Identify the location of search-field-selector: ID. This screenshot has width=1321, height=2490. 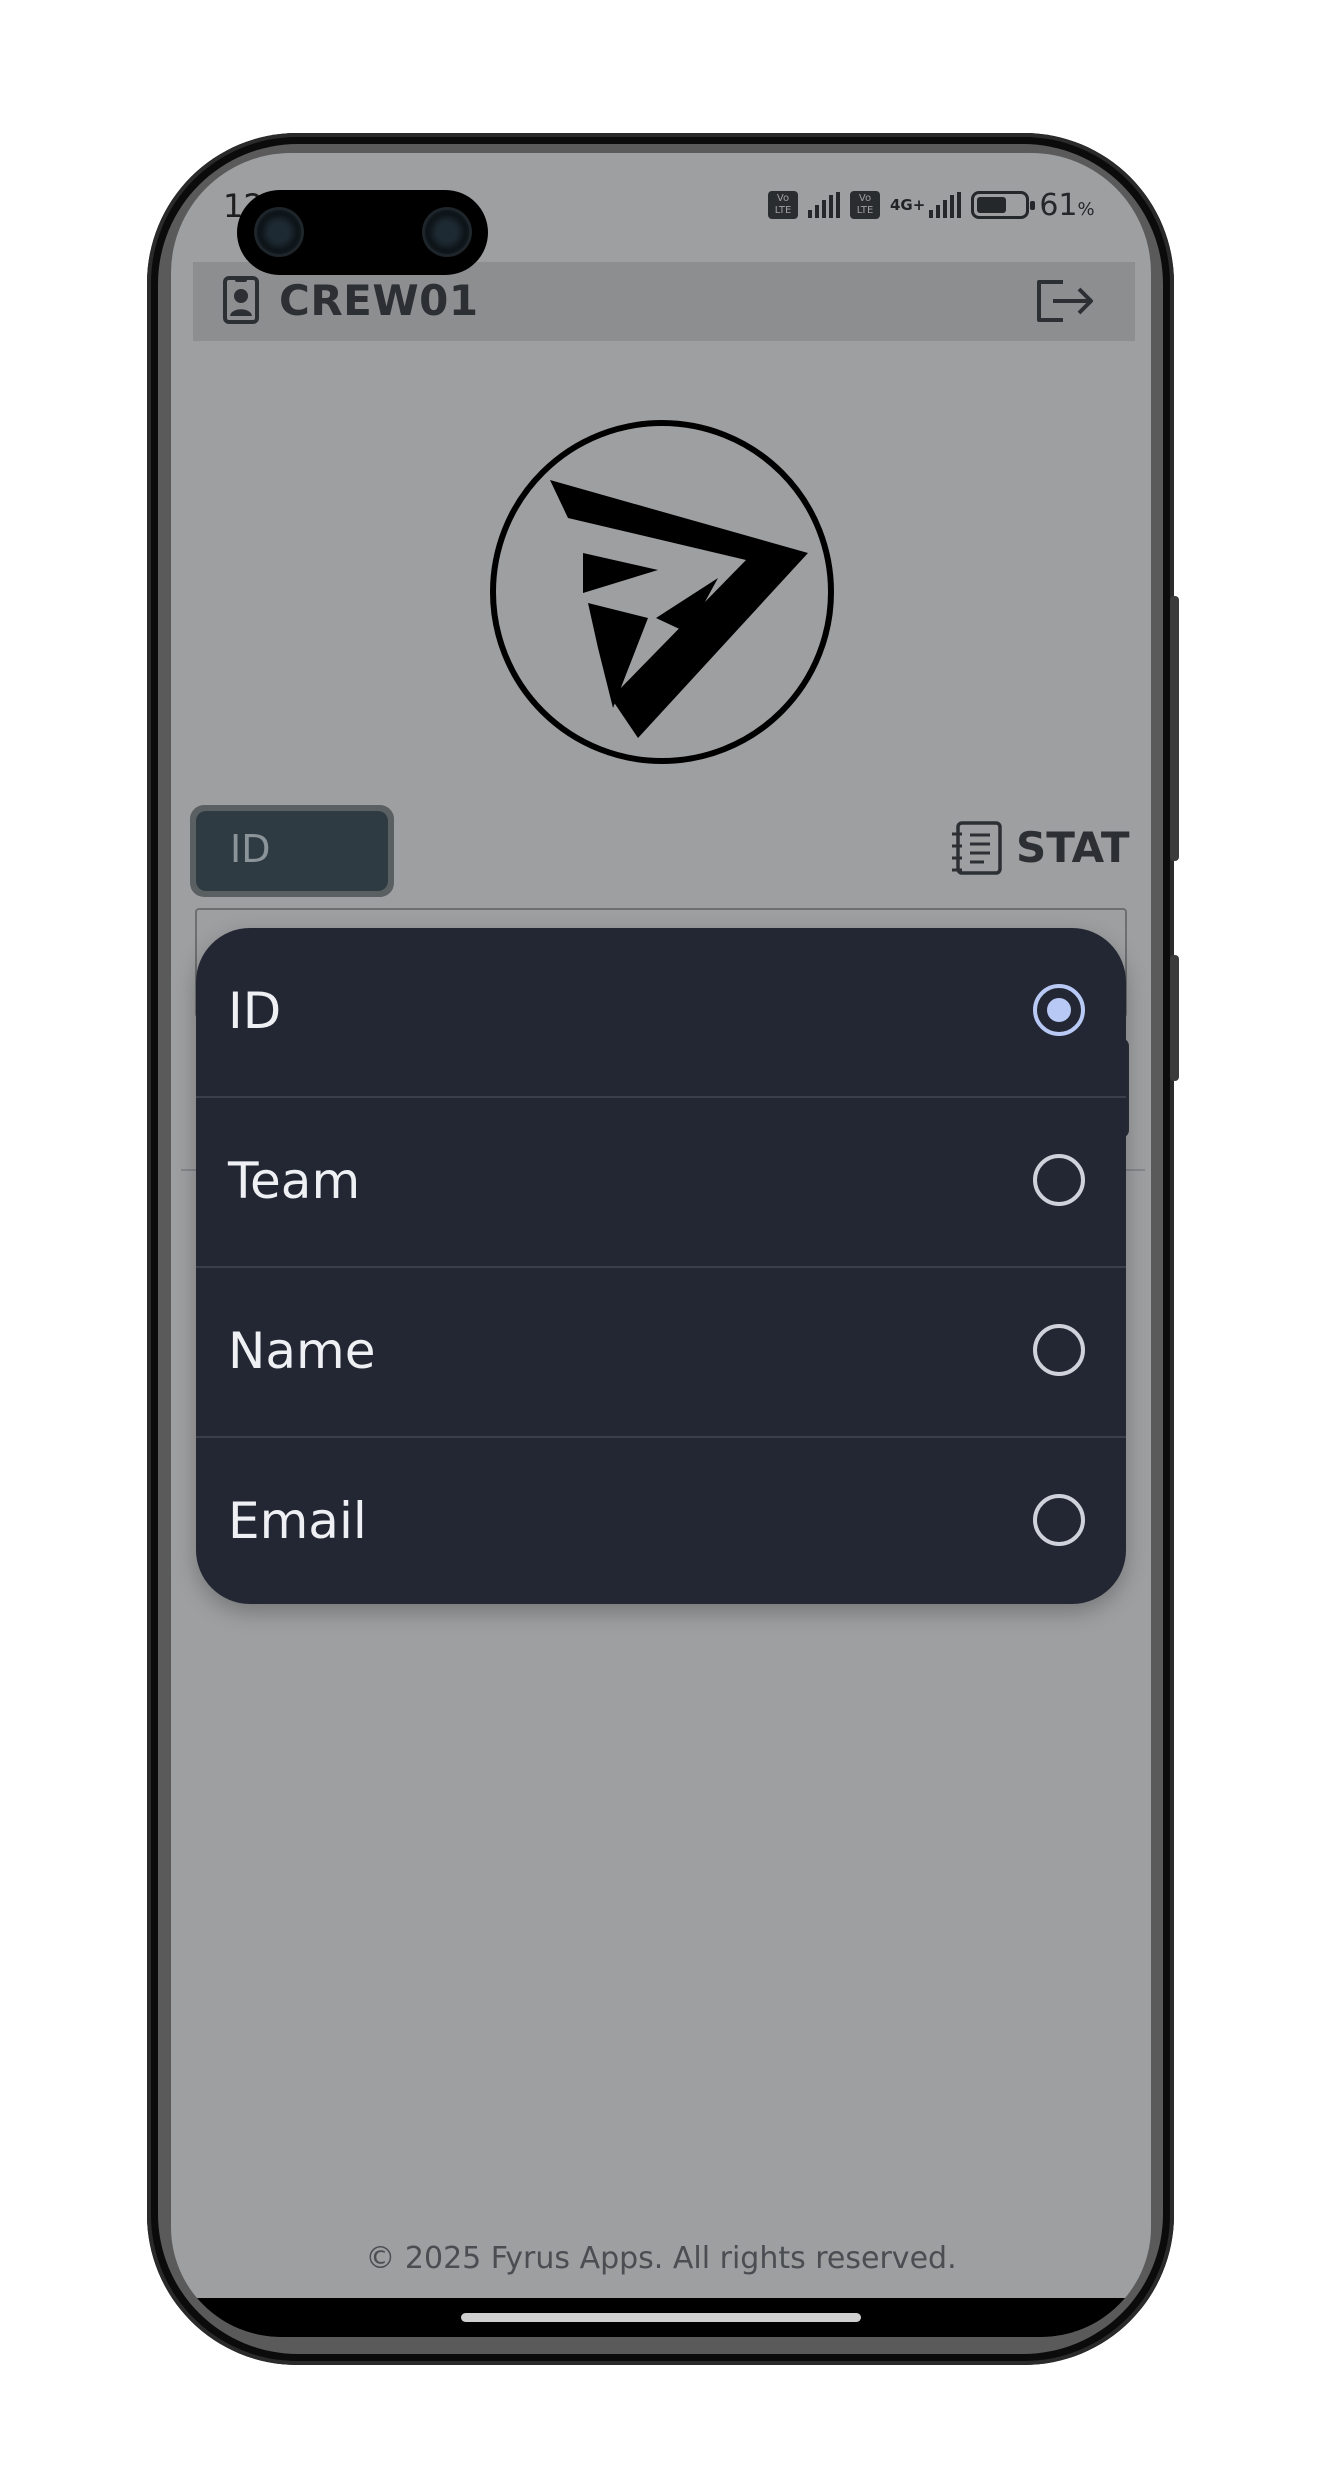
(292, 851).